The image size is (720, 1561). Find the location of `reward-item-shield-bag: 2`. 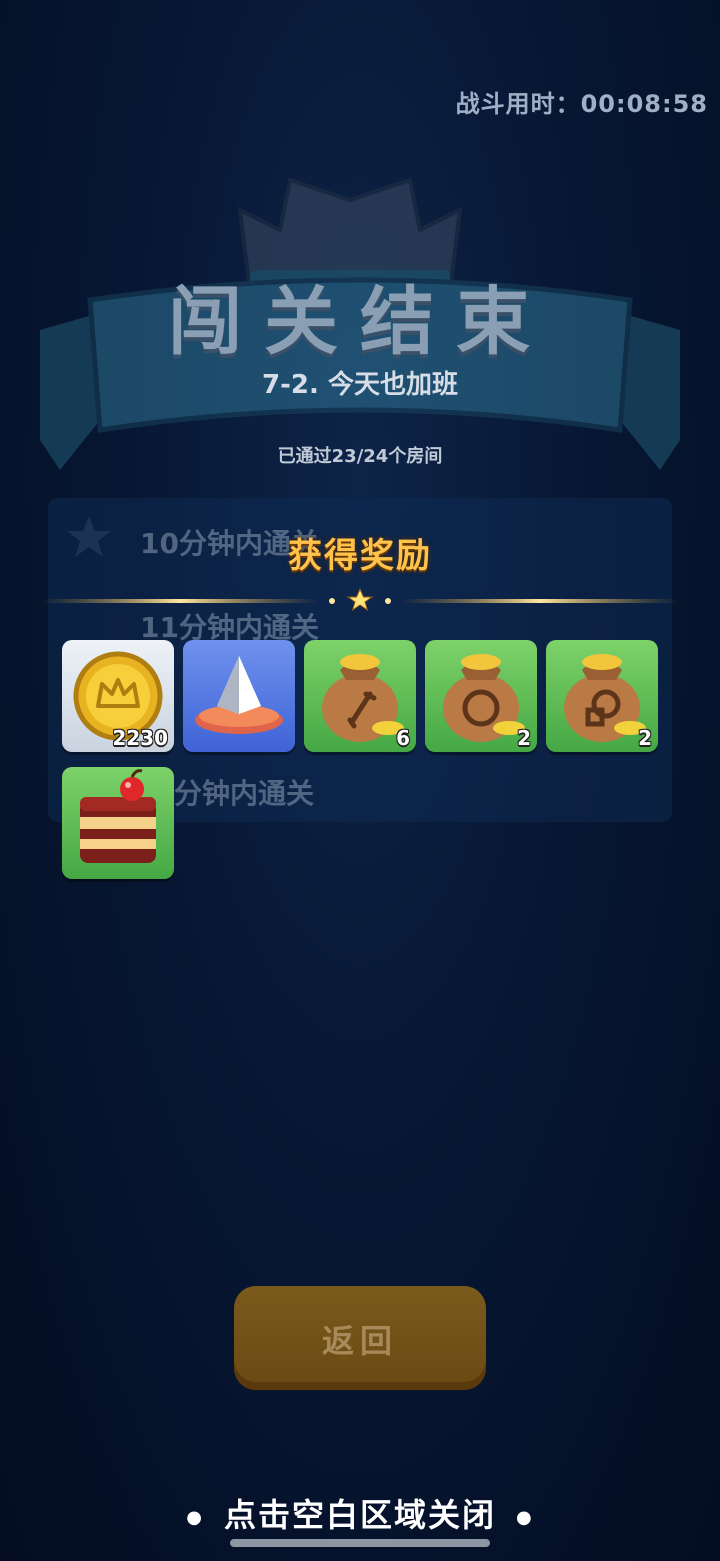

reward-item-shield-bag: 2 is located at coordinates (481, 696).